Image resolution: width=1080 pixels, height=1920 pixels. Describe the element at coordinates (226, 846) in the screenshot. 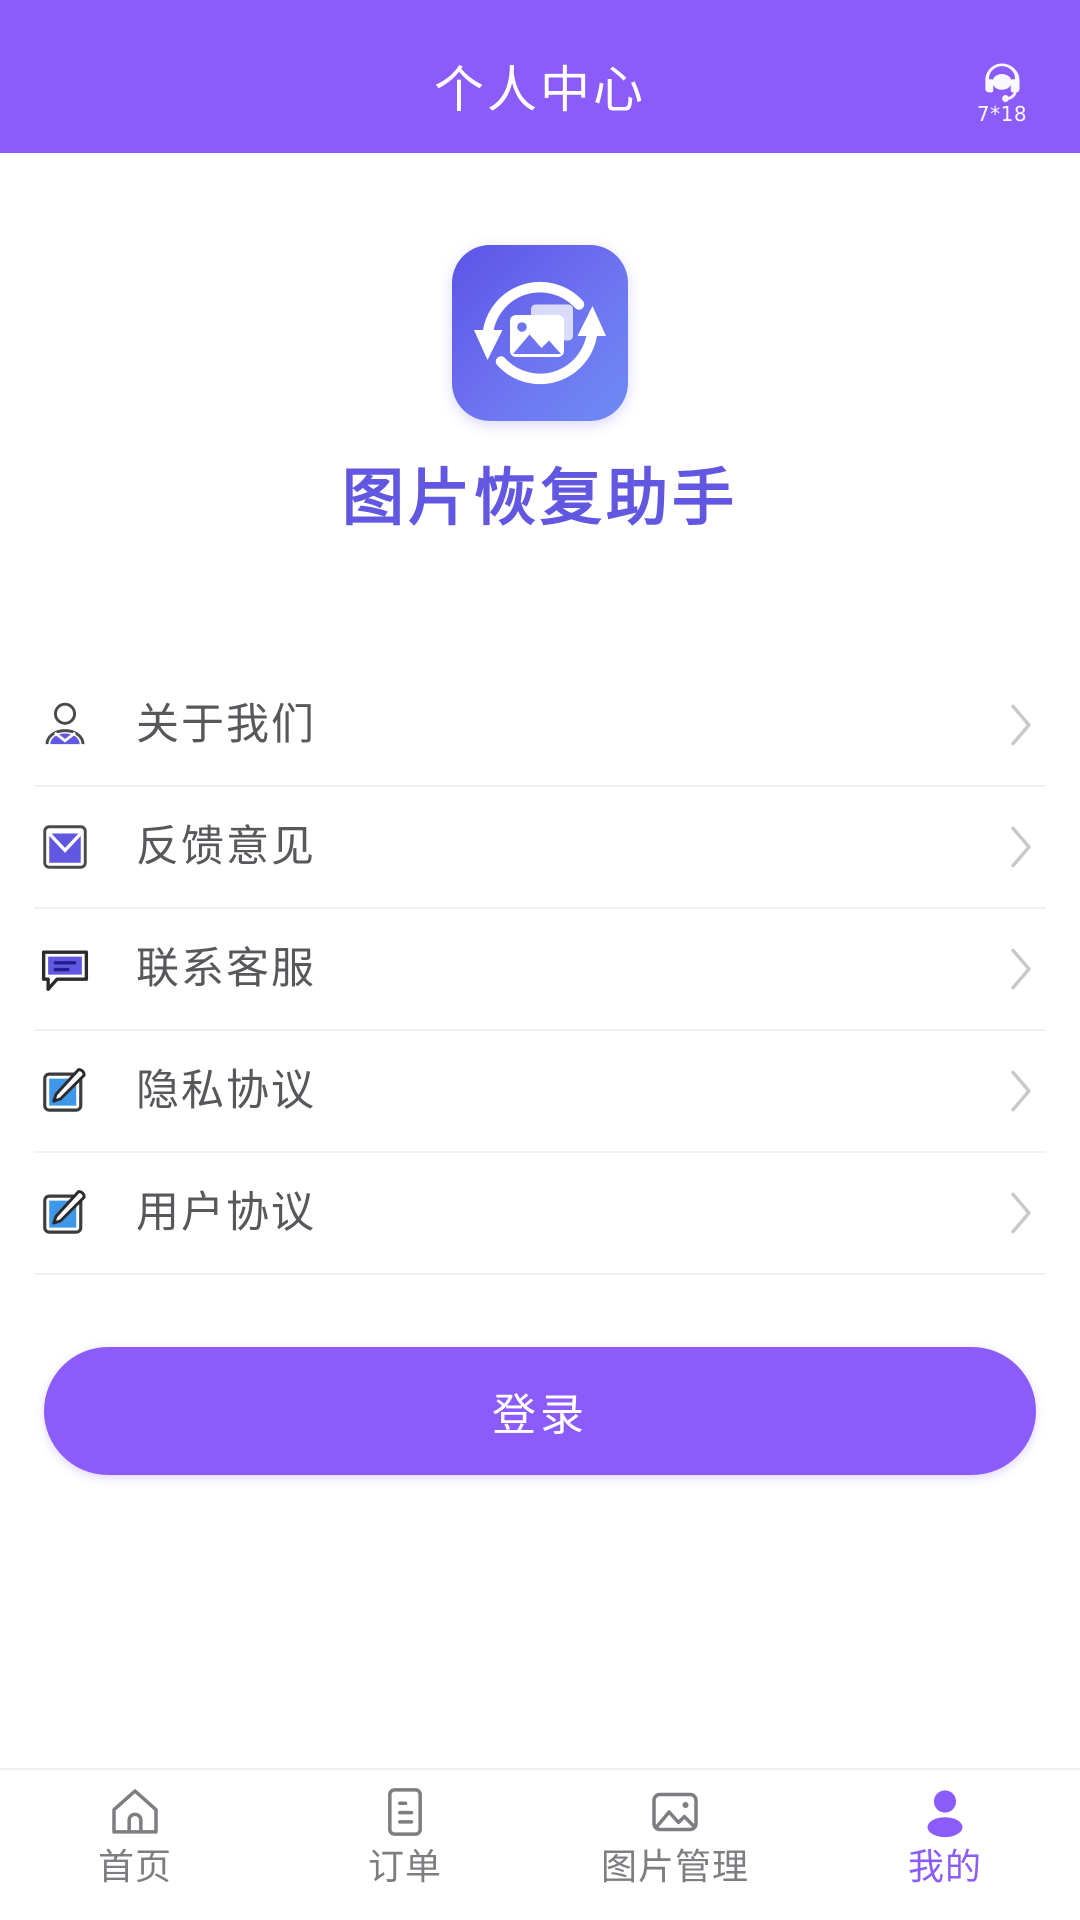

I see `menu-item-label: 反馈意见` at that location.